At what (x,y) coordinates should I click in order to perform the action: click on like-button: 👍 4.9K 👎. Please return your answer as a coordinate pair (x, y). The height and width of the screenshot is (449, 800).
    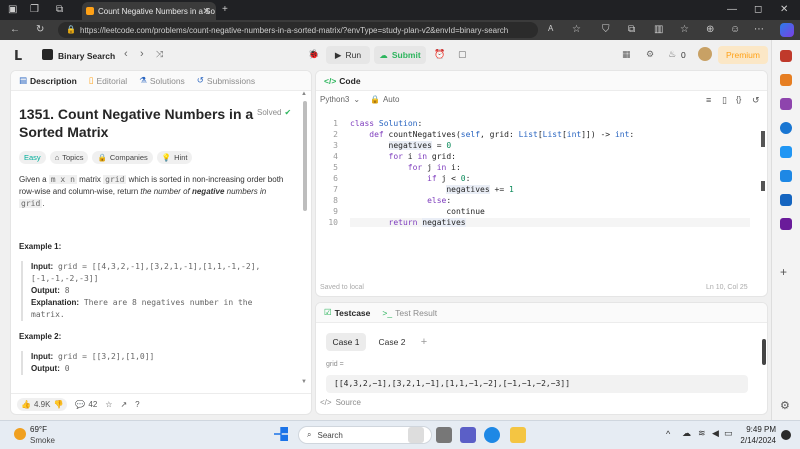
    Looking at the image, I should click on (42, 404).